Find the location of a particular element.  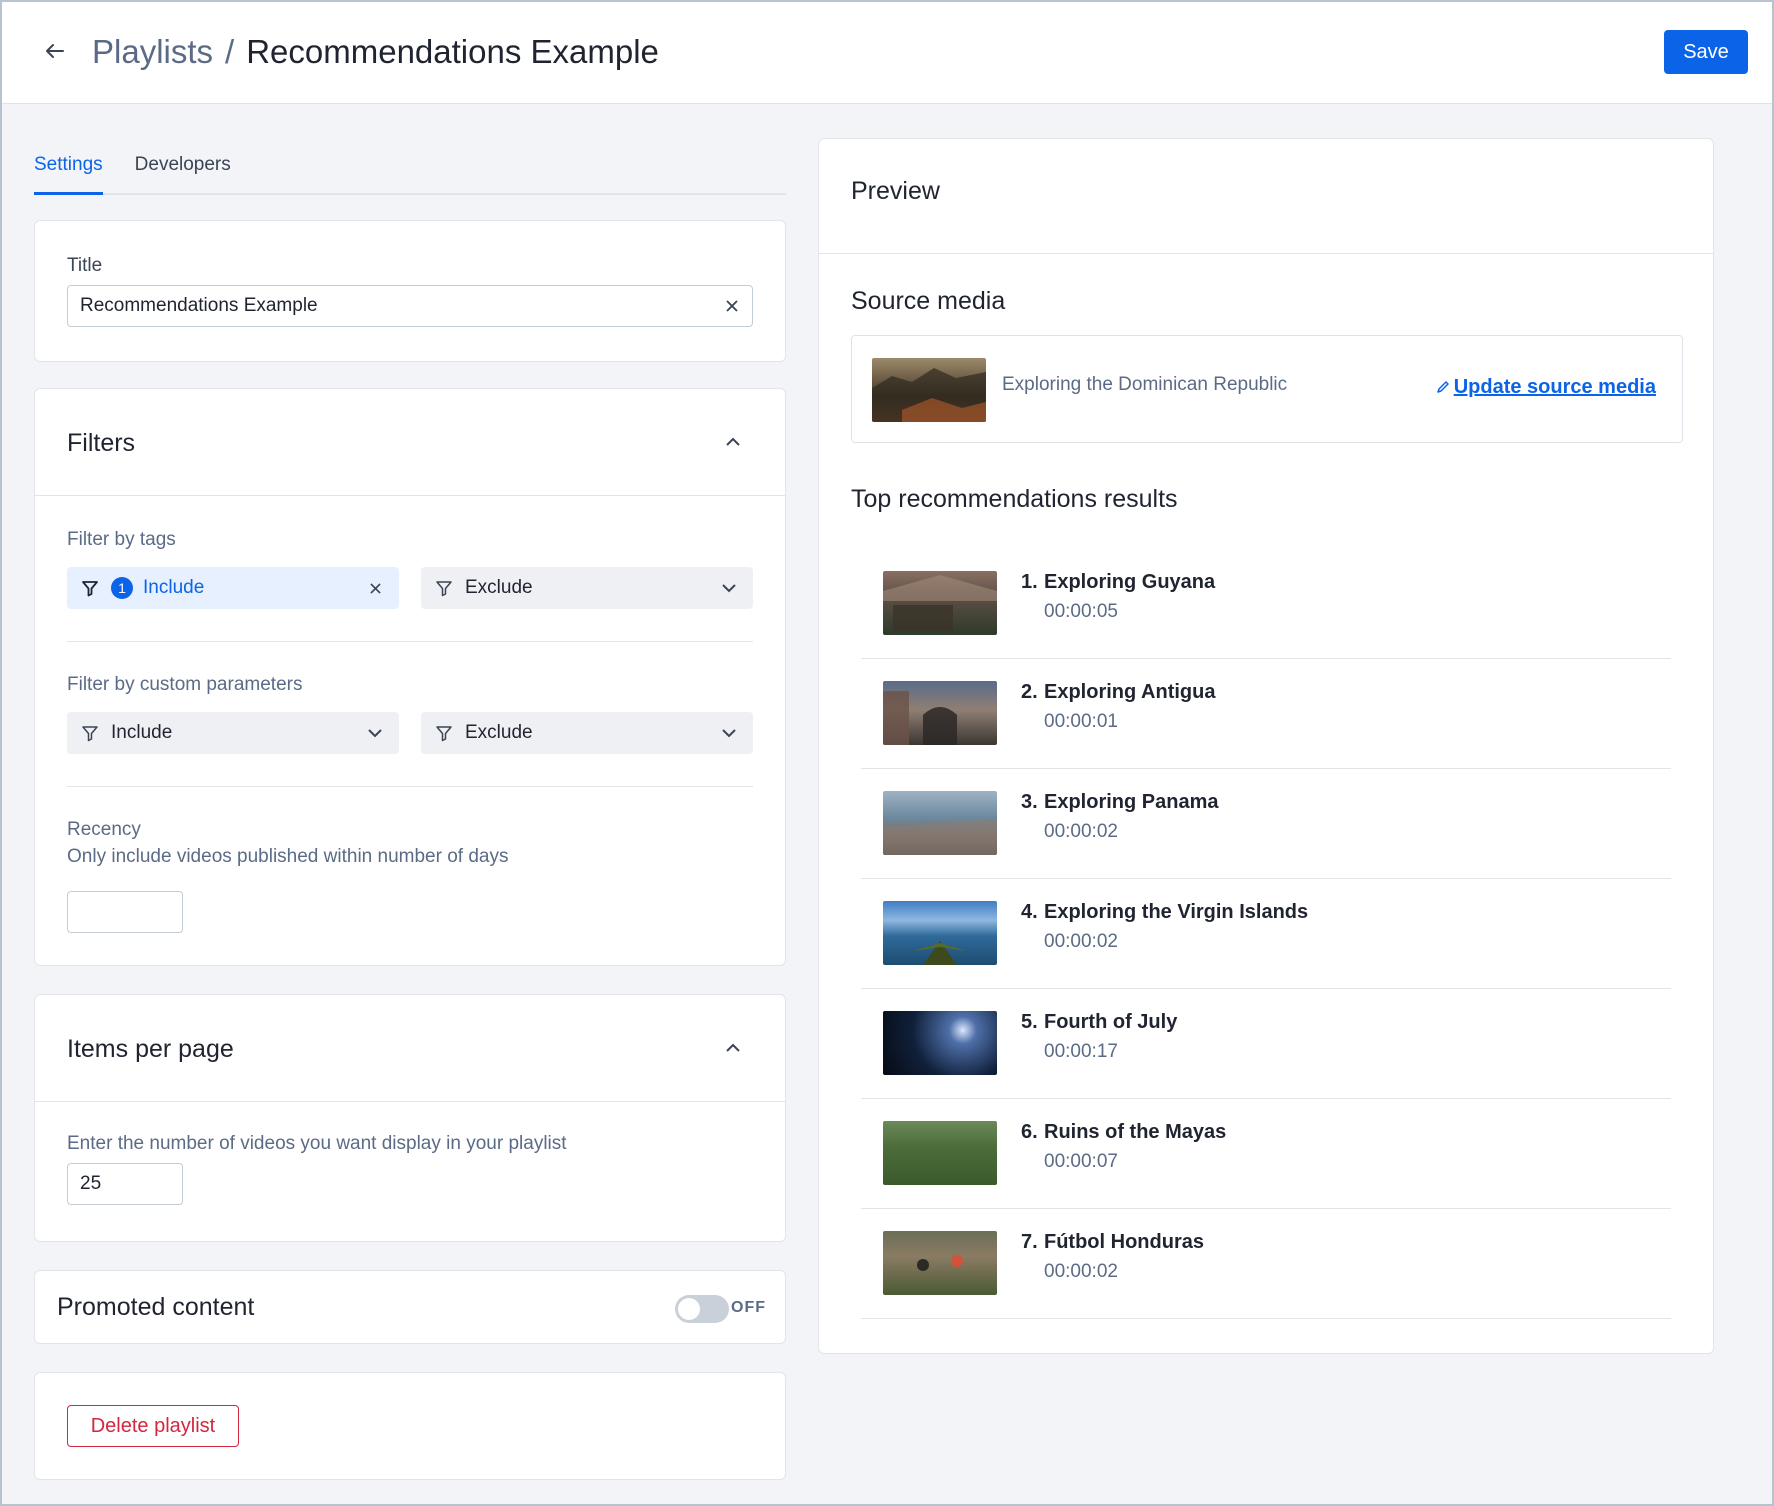

preview-title: Preview is located at coordinates (895, 191).